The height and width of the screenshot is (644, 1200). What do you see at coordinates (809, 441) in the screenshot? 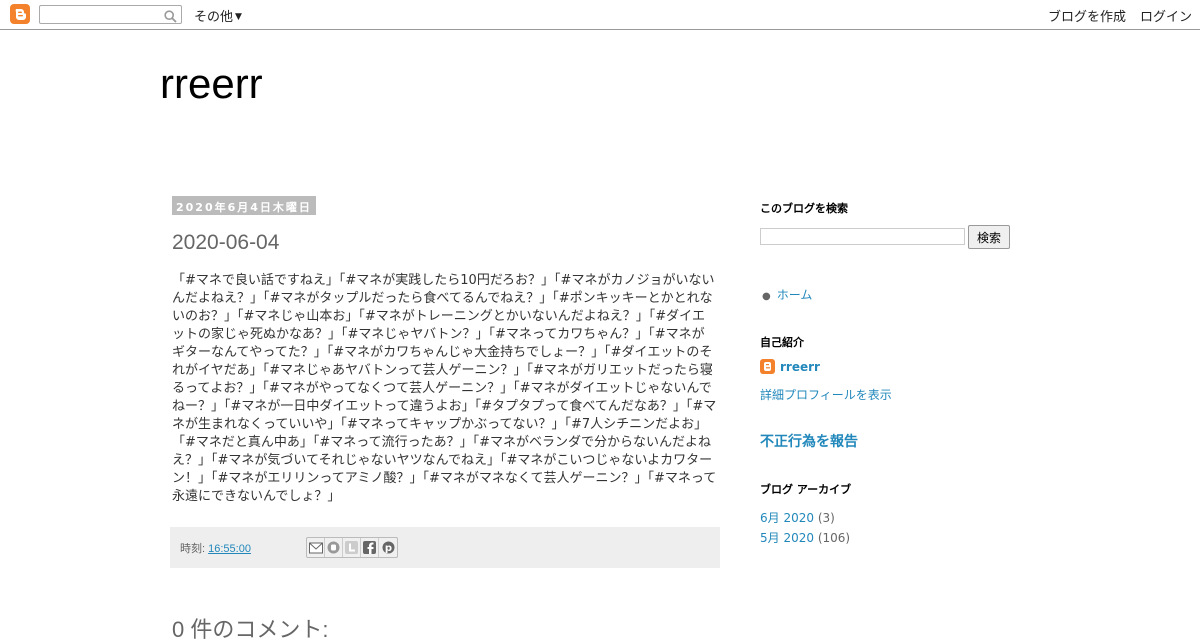
I see `report-abuse-link: 不正行為を報告` at bounding box center [809, 441].